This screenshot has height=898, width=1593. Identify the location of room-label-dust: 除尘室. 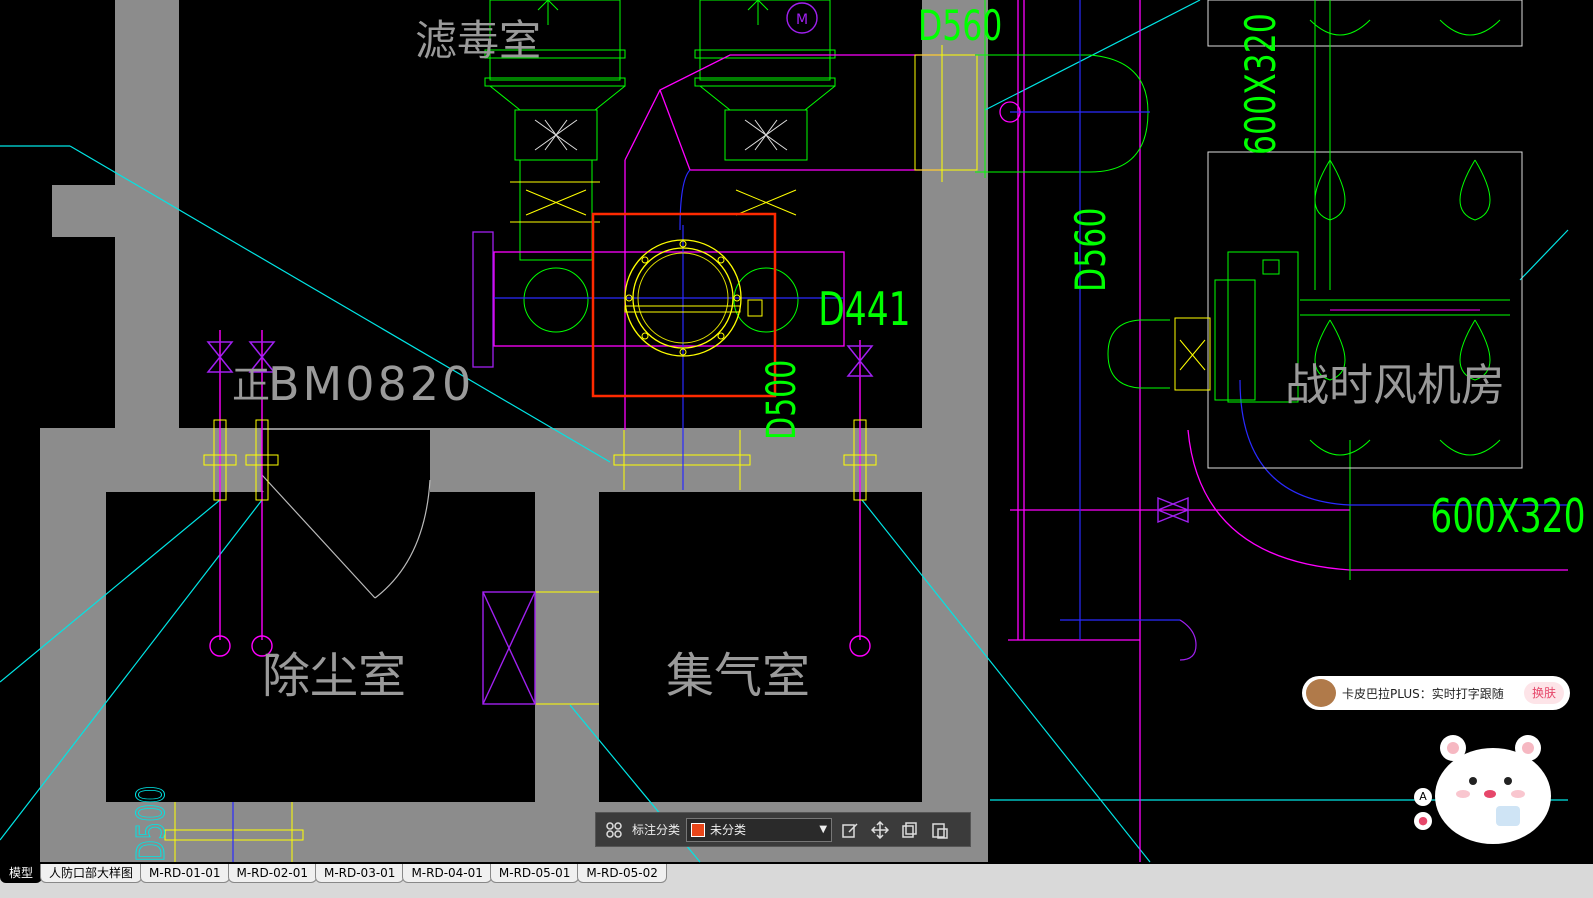
(334, 676).